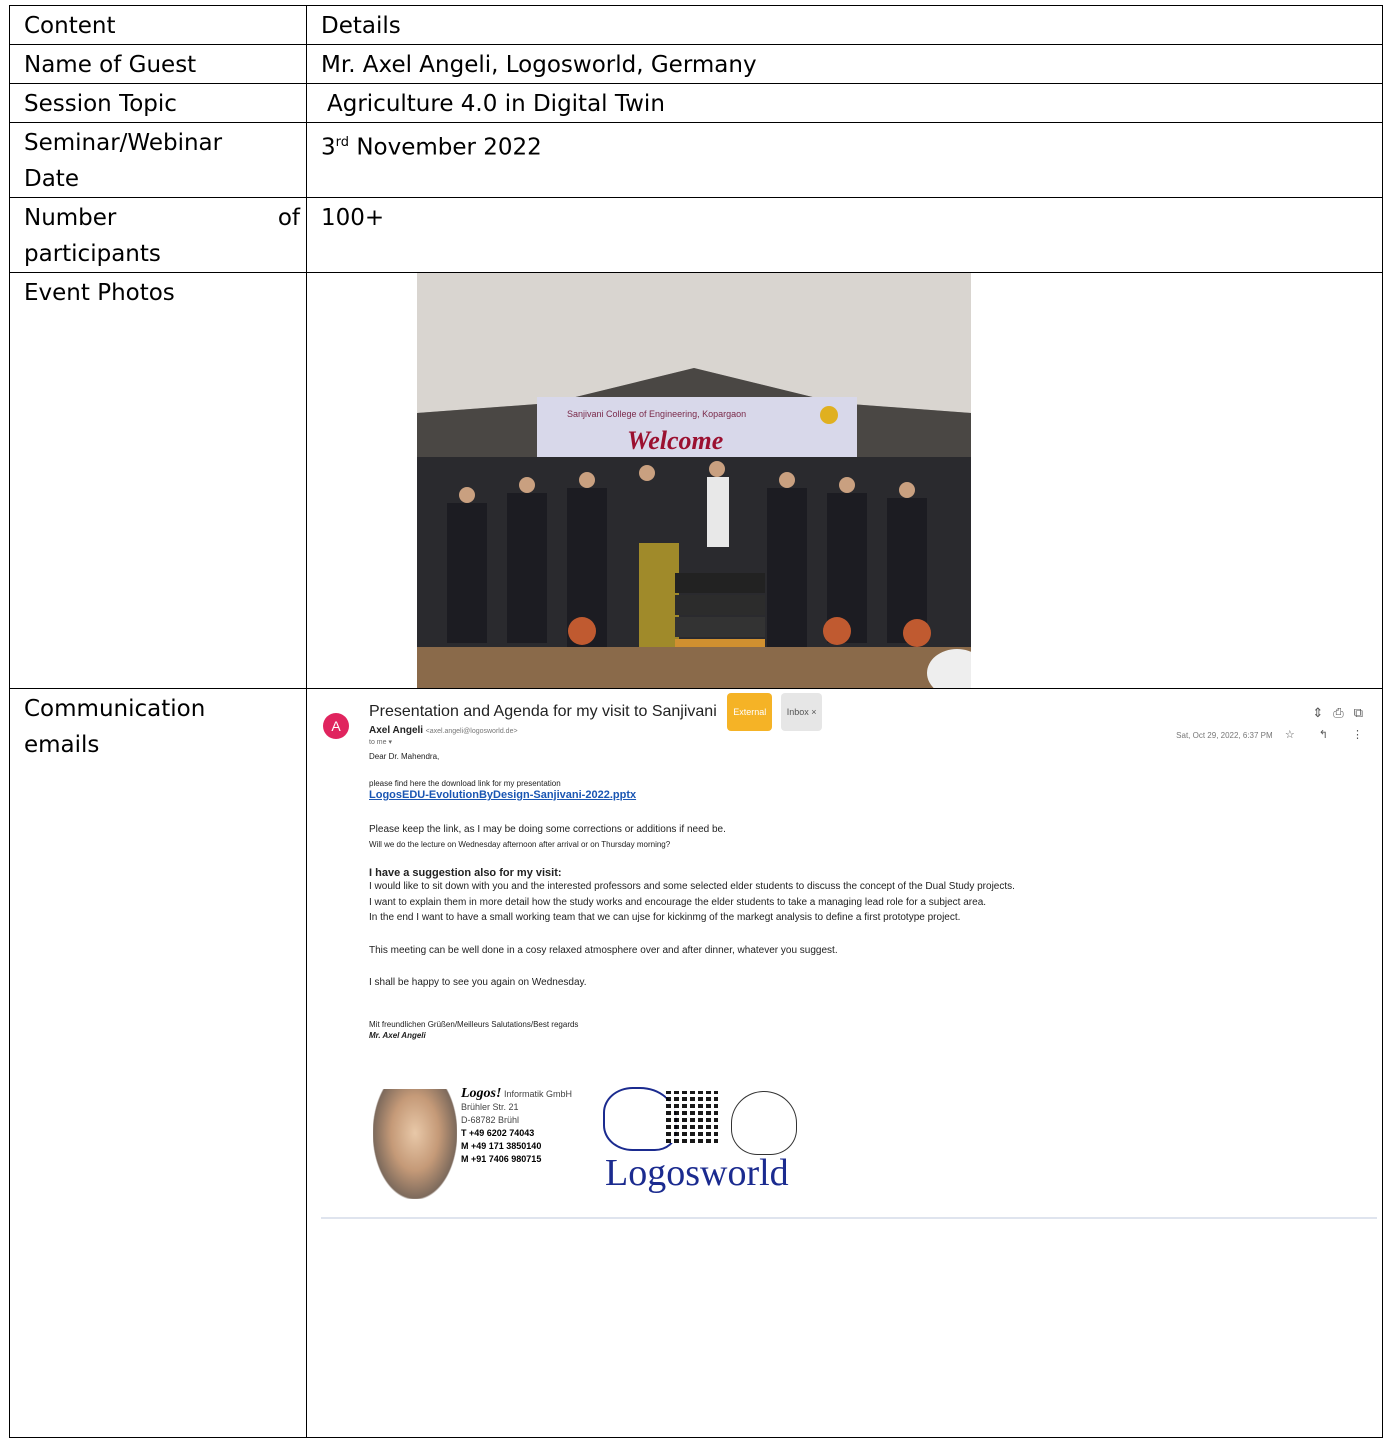  I want to click on participants-word1: Number, so click(70, 218).